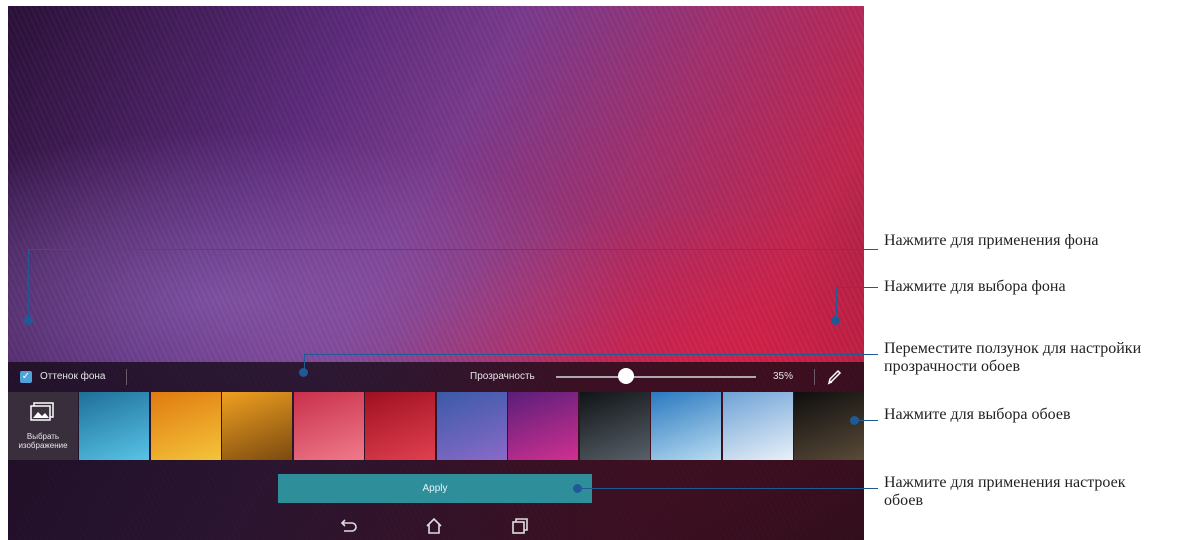 The width and height of the screenshot is (1177, 540). I want to click on pencil-edit-icon, so click(834, 377).